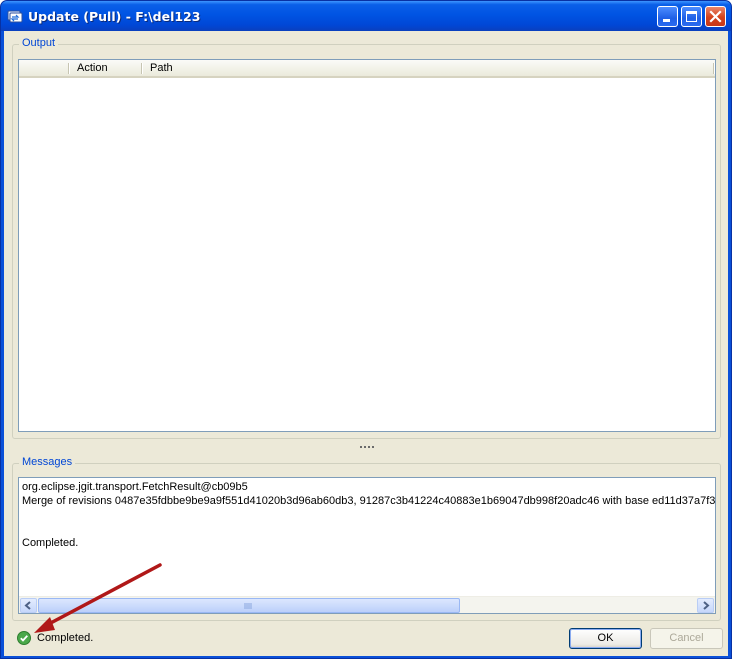 This screenshot has width=732, height=659. Describe the element at coordinates (666, 20) in the screenshot. I see `minimize-icon` at that location.